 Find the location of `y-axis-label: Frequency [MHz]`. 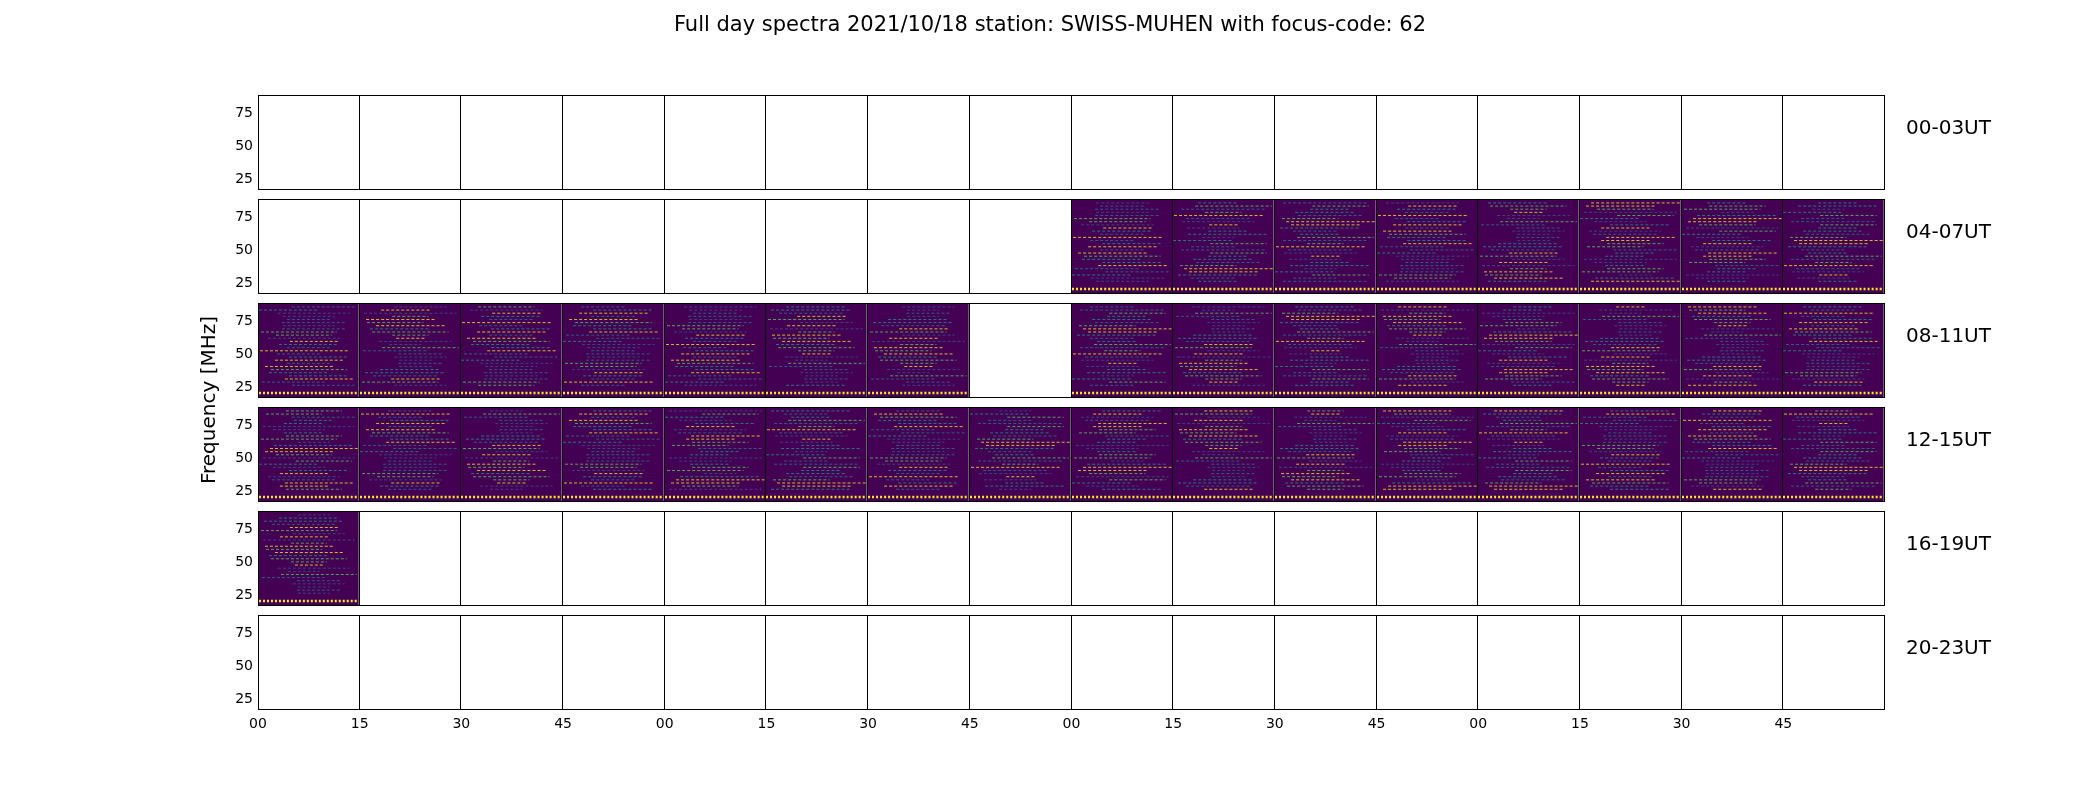

y-axis-label: Frequency [MHz] is located at coordinates (208, 400).